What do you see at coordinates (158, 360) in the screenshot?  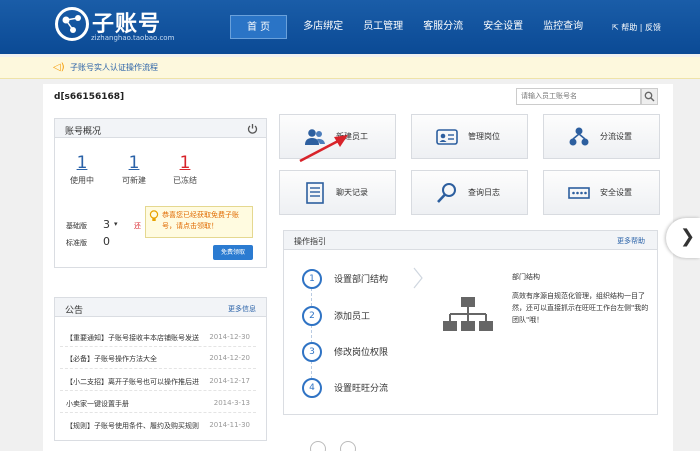 I see `announcement-item: 【必备】子账号操作方法大全 2014-12-20` at bounding box center [158, 360].